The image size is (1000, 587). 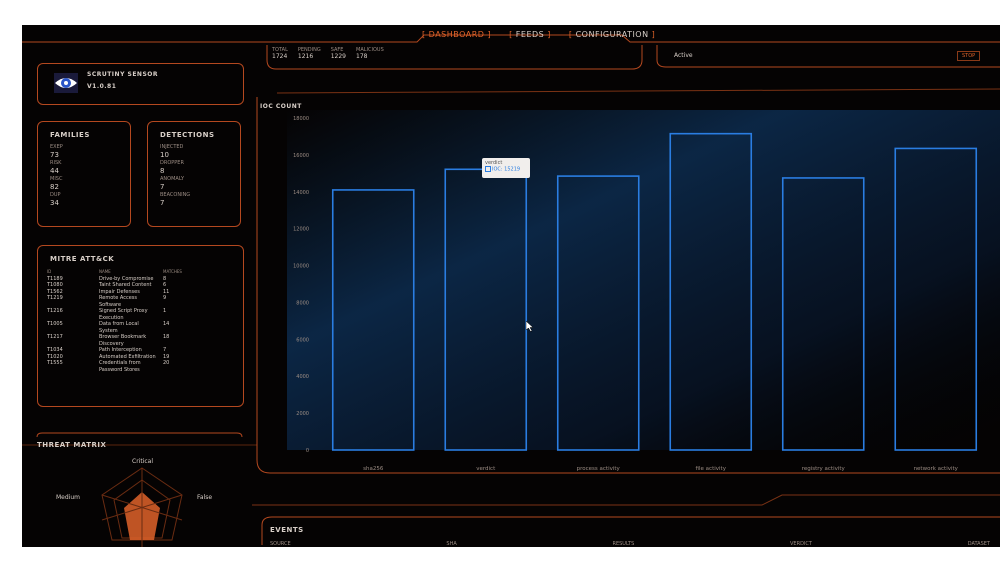 What do you see at coordinates (451, 544) in the screenshot?
I see `events-col-sha: SHA` at bounding box center [451, 544].